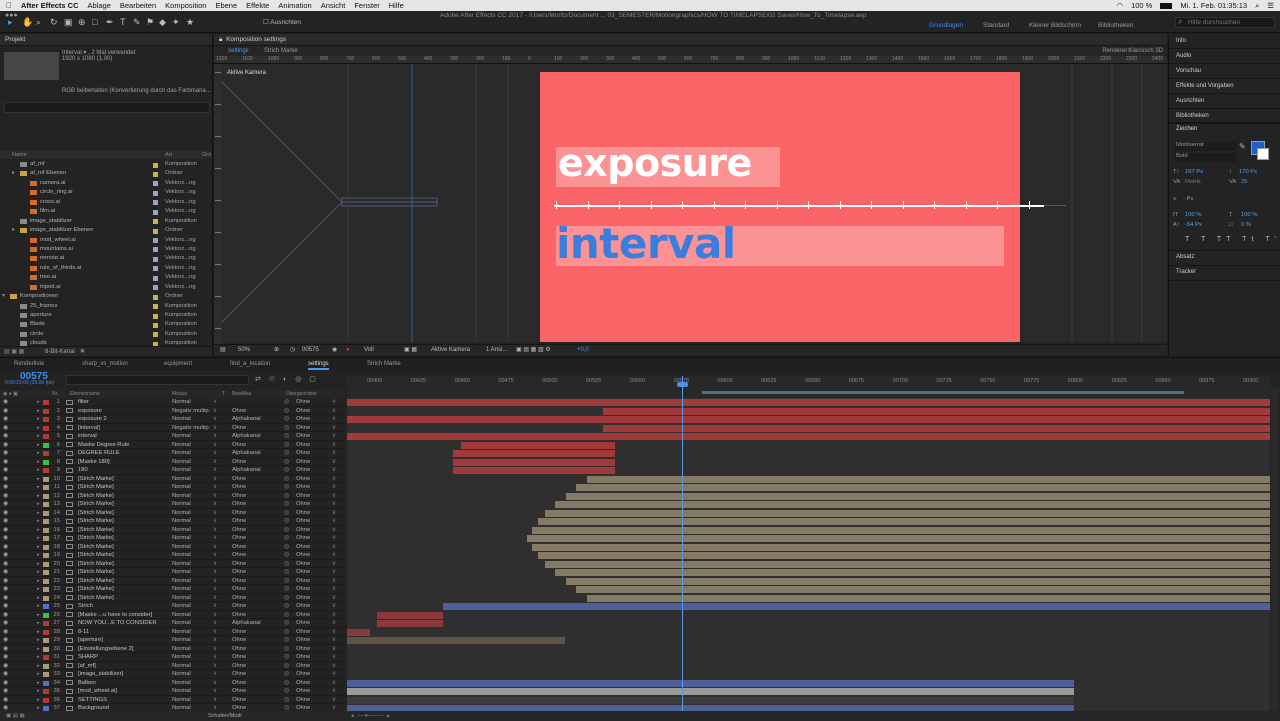 The image size is (1280, 721). Describe the element at coordinates (172, 564) in the screenshot. I see `layer-row: ◉ ▸ 20 [Strich Marke] Normal ∨ Ohne ◎ Ohne ∨` at that location.